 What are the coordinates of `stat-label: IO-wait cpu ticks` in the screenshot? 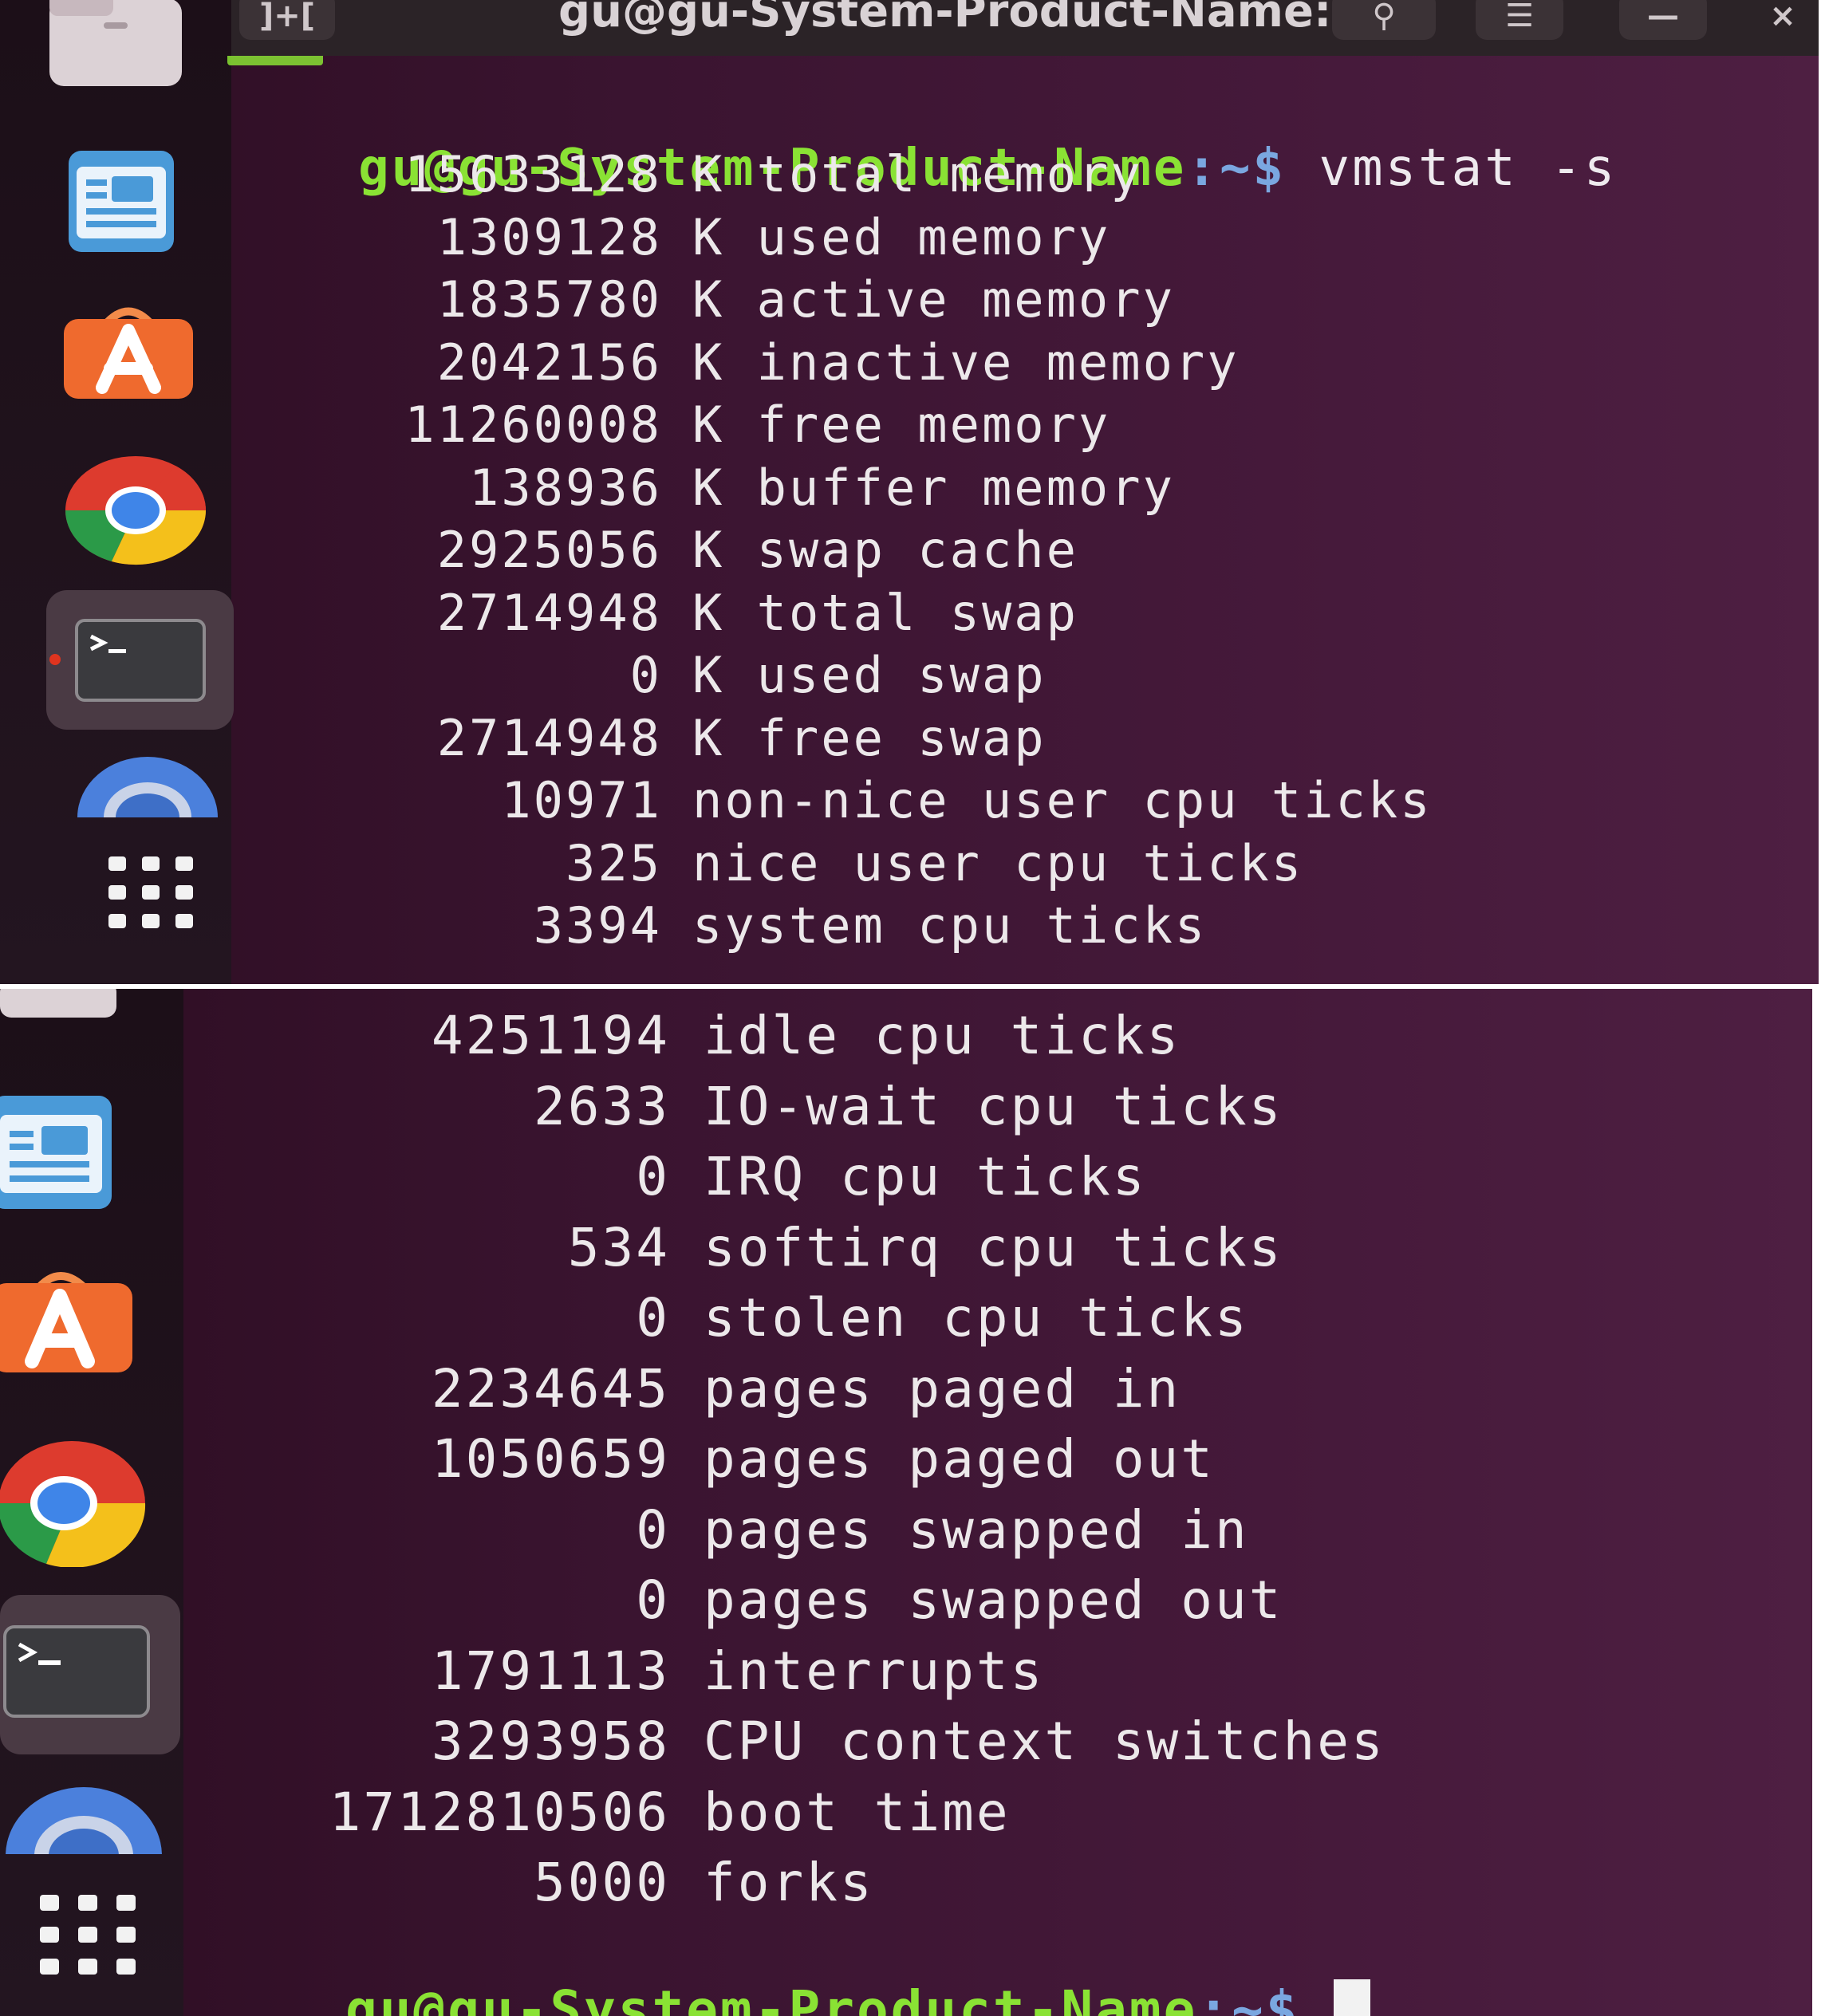 It's located at (993, 1106).